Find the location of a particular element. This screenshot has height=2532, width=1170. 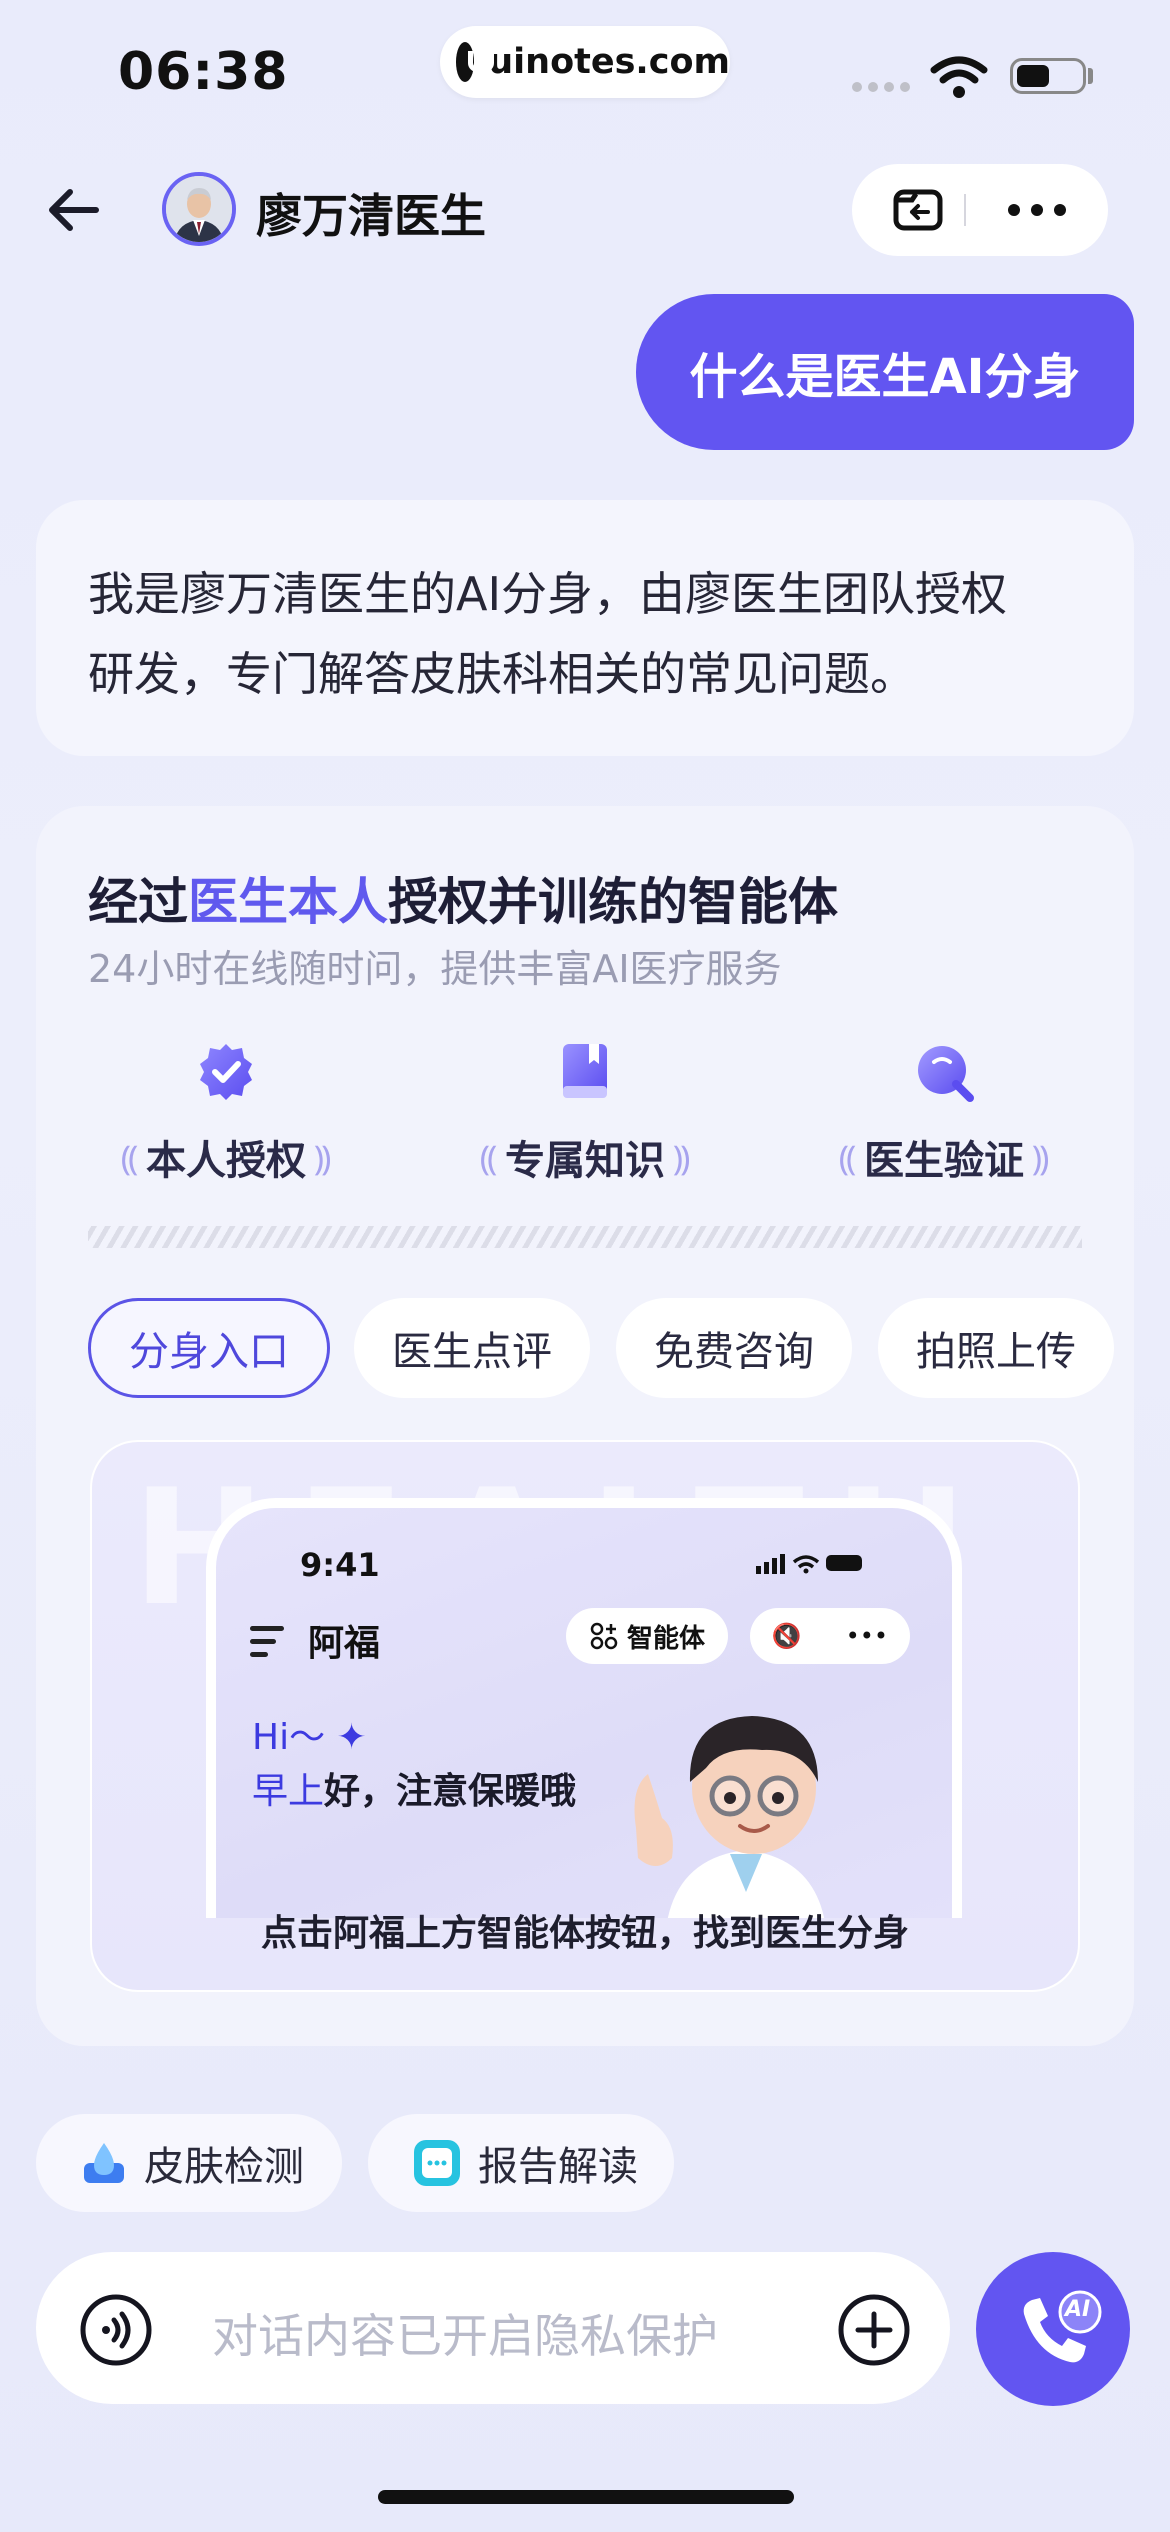

ai-message-line: 研发，专门解答皮肤科相关的常见问题。 is located at coordinates (502, 674).